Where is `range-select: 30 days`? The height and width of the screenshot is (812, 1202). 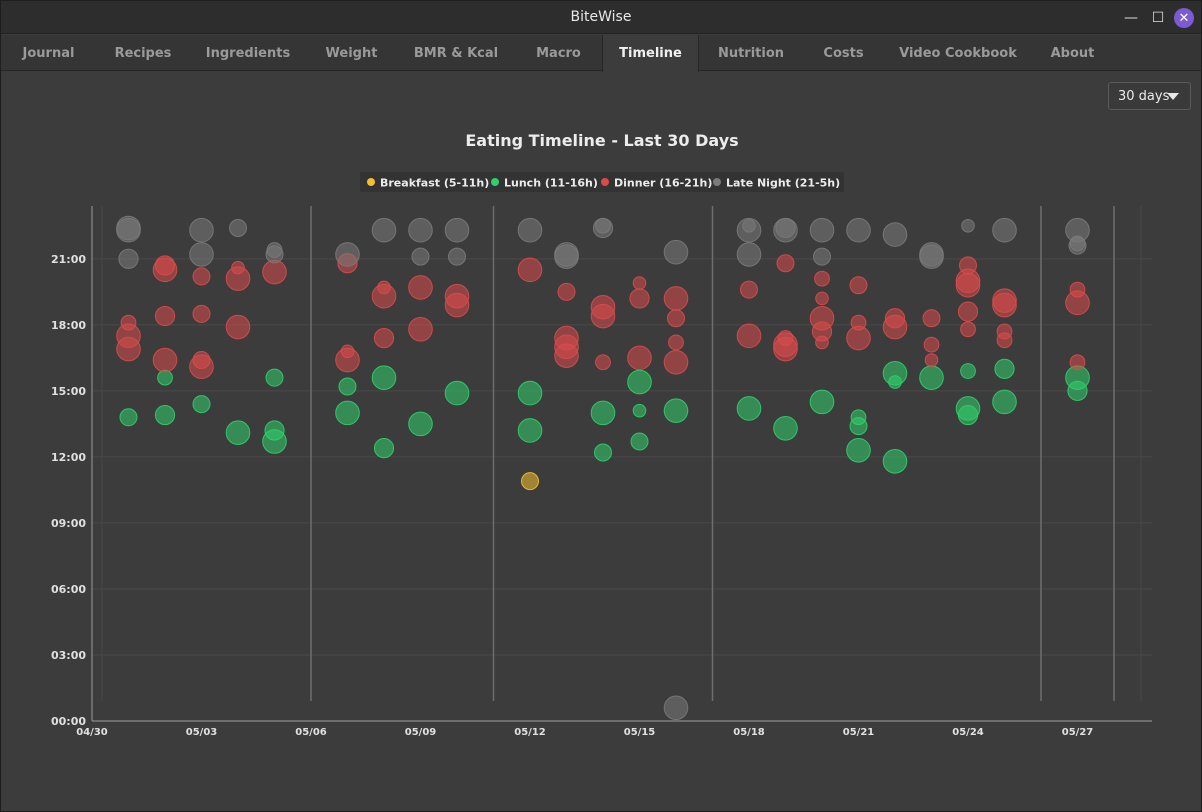
range-select: 30 days is located at coordinates (1149, 96).